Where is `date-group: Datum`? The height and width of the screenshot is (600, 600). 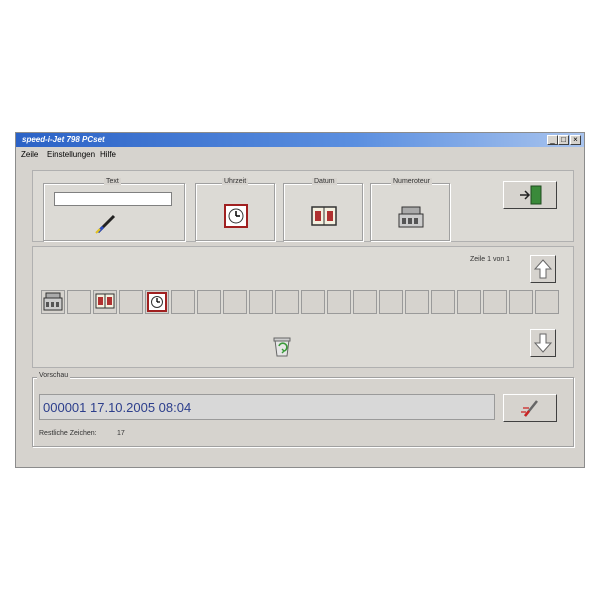 date-group: Datum is located at coordinates (323, 209).